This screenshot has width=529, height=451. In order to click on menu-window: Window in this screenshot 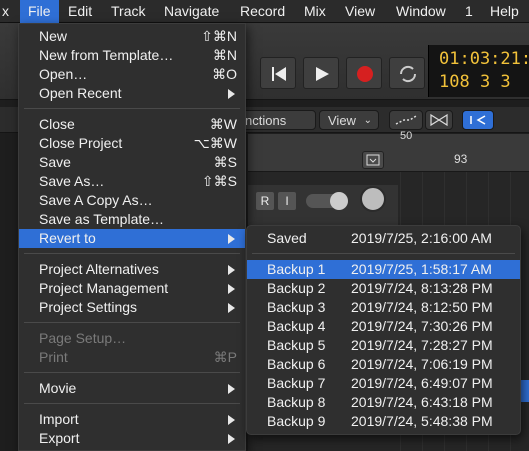, I will do `click(421, 11)`.